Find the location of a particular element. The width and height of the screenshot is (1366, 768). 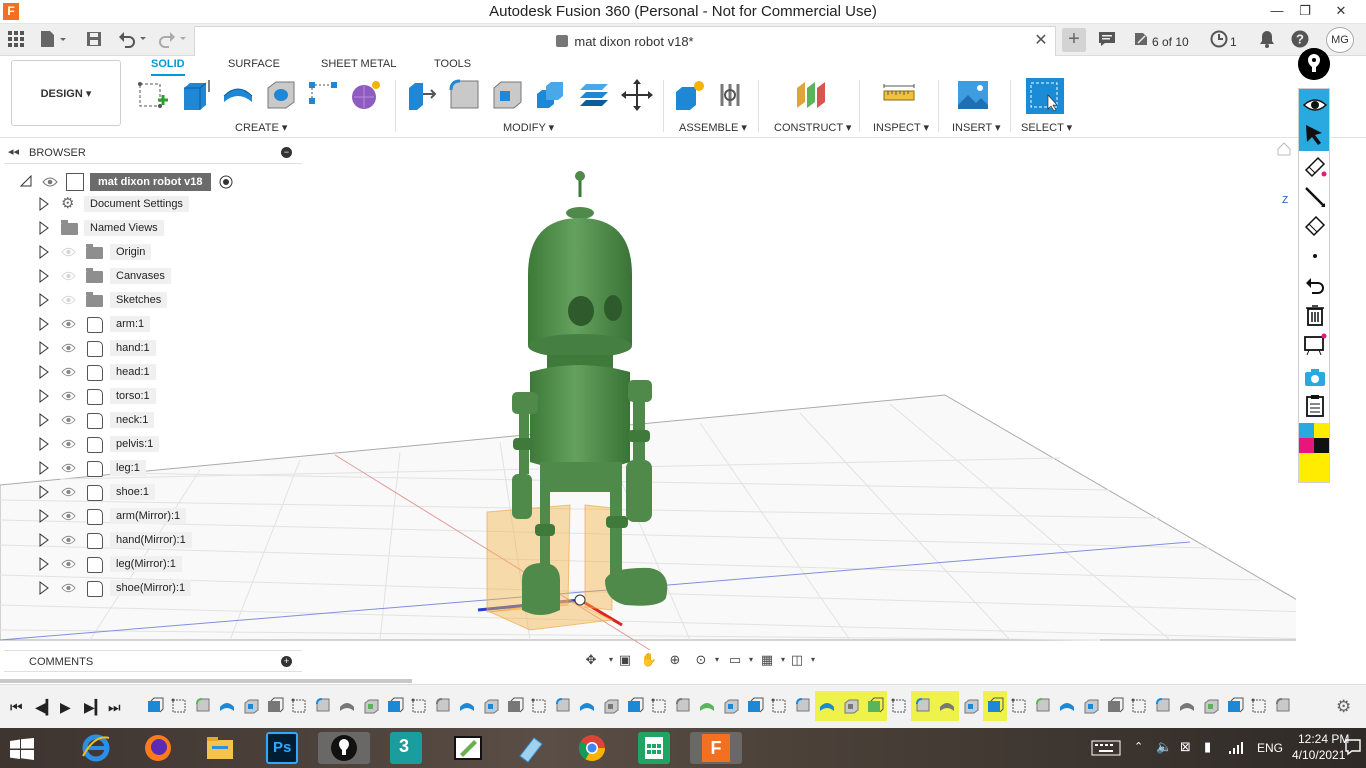

action-center-icon is located at coordinates (1353, 747).